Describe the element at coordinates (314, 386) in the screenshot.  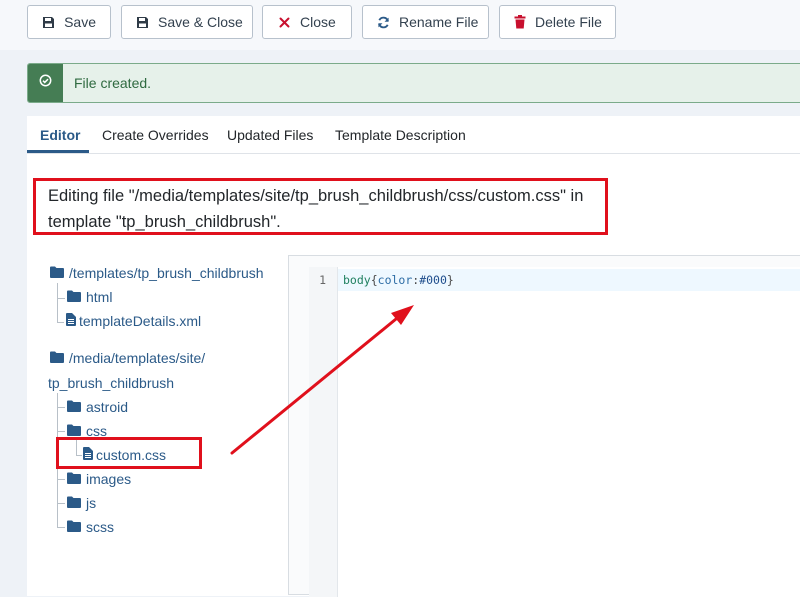
I see `arrow-shaft` at that location.